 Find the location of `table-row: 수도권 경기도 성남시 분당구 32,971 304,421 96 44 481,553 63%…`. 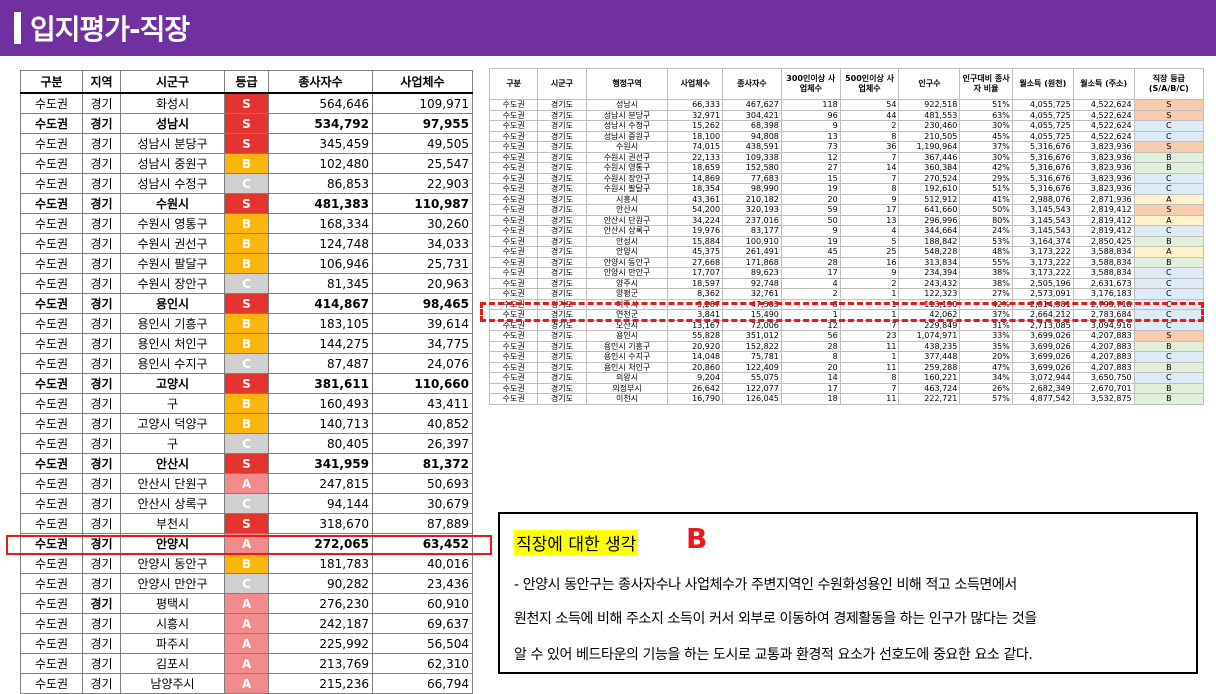

table-row: 수도권 경기도 성남시 분당구 32,971 304,421 96 44 481,553 63%… is located at coordinates (846, 115).